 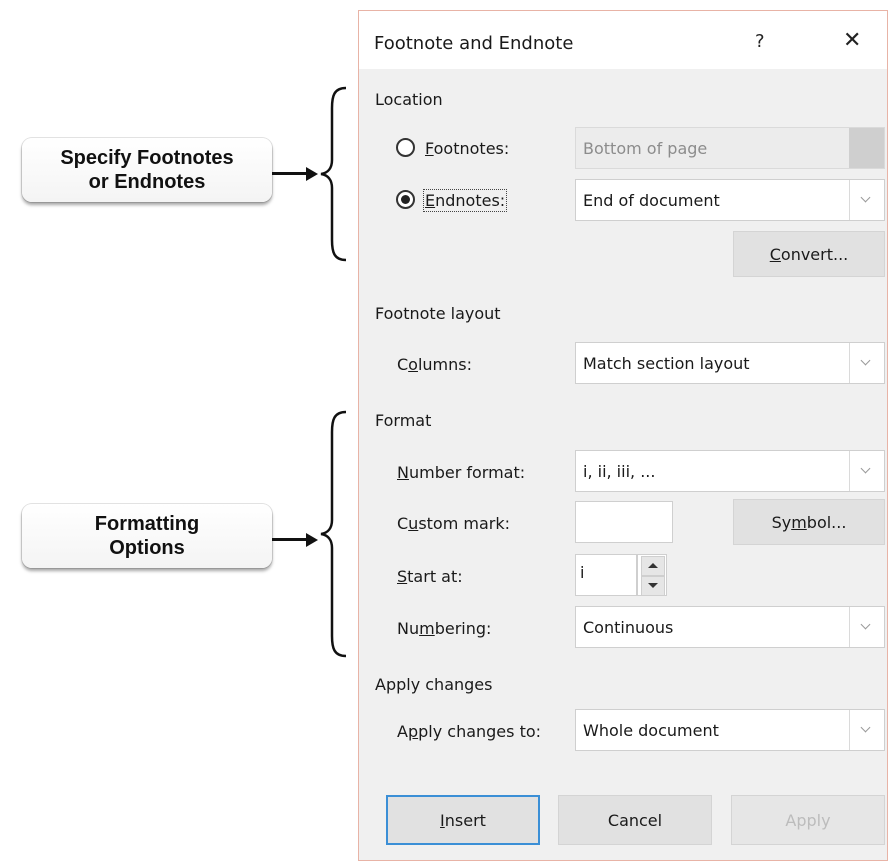 I want to click on format-brace, so click(x=333, y=534).